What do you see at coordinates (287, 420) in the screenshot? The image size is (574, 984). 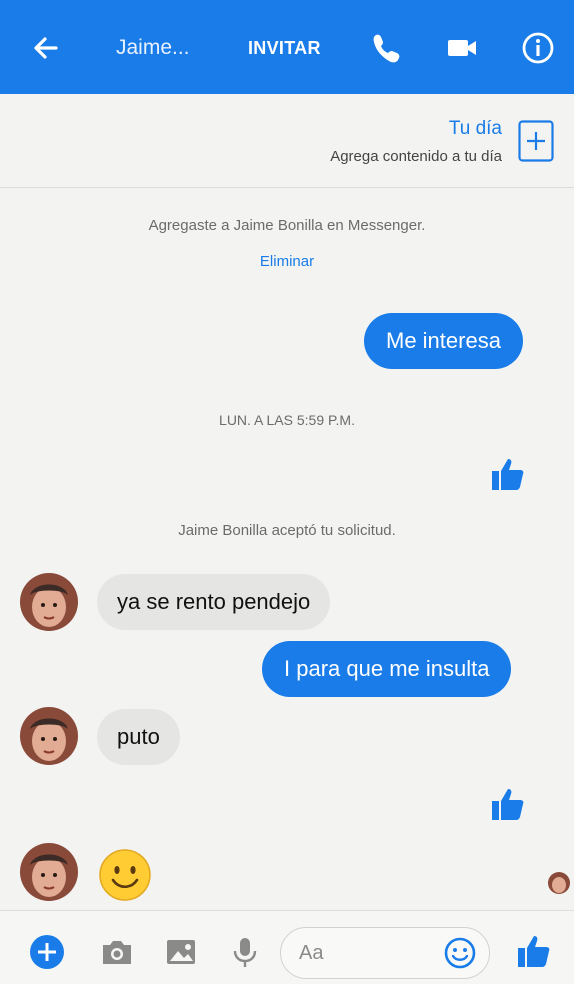 I see `timestamp: LUN. A LAS 5:59 P.M.` at bounding box center [287, 420].